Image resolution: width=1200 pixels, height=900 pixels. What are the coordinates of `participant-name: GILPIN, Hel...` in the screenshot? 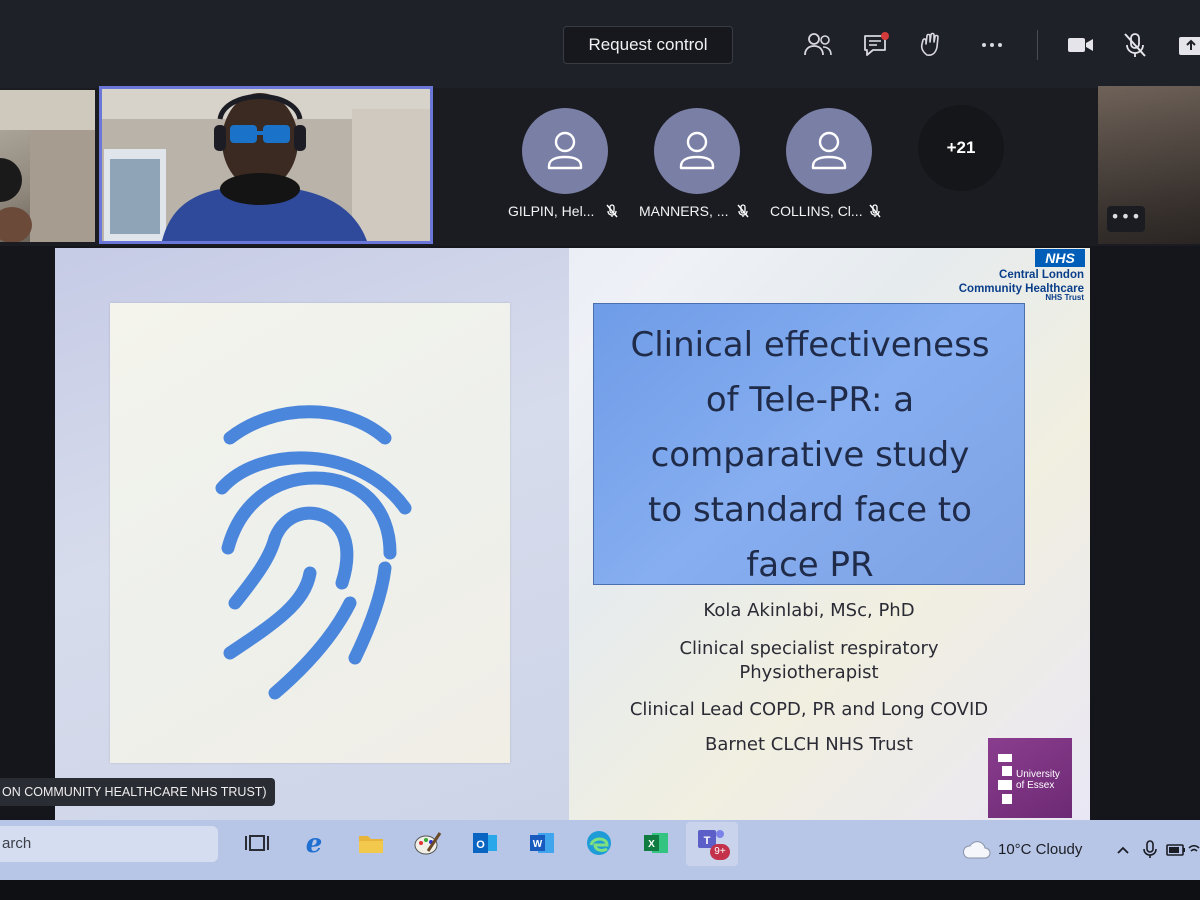 It's located at (551, 211).